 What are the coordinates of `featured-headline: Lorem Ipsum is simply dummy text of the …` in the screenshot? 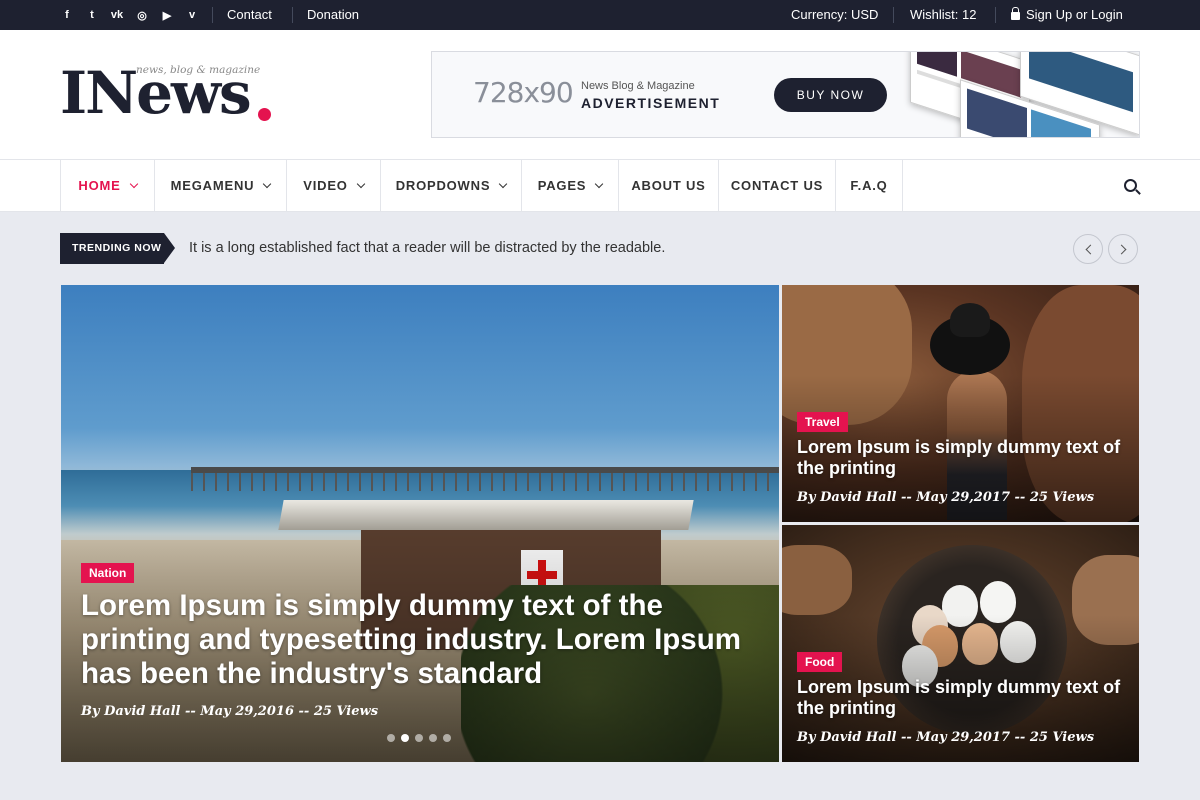 It's located at (411, 640).